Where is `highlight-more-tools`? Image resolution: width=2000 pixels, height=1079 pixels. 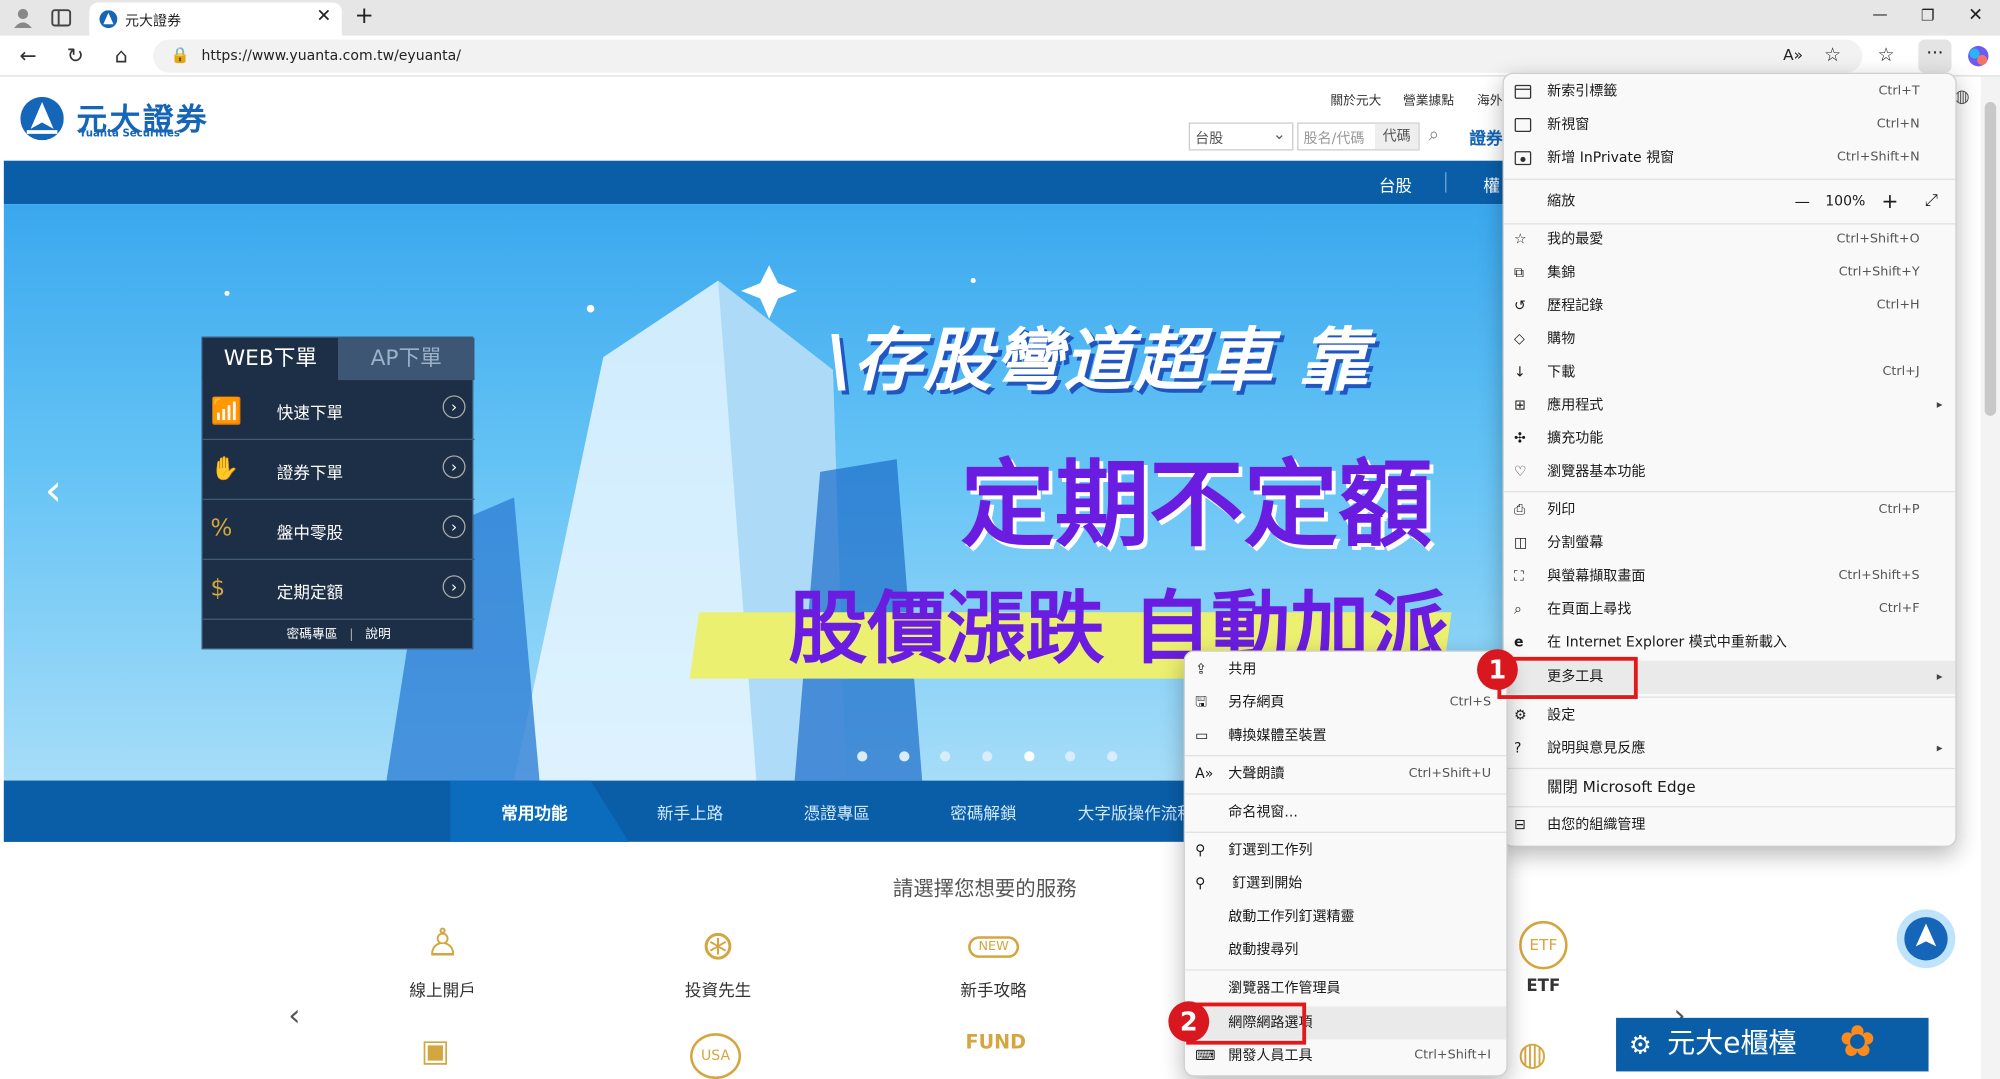
highlight-more-tools is located at coordinates (1567, 677).